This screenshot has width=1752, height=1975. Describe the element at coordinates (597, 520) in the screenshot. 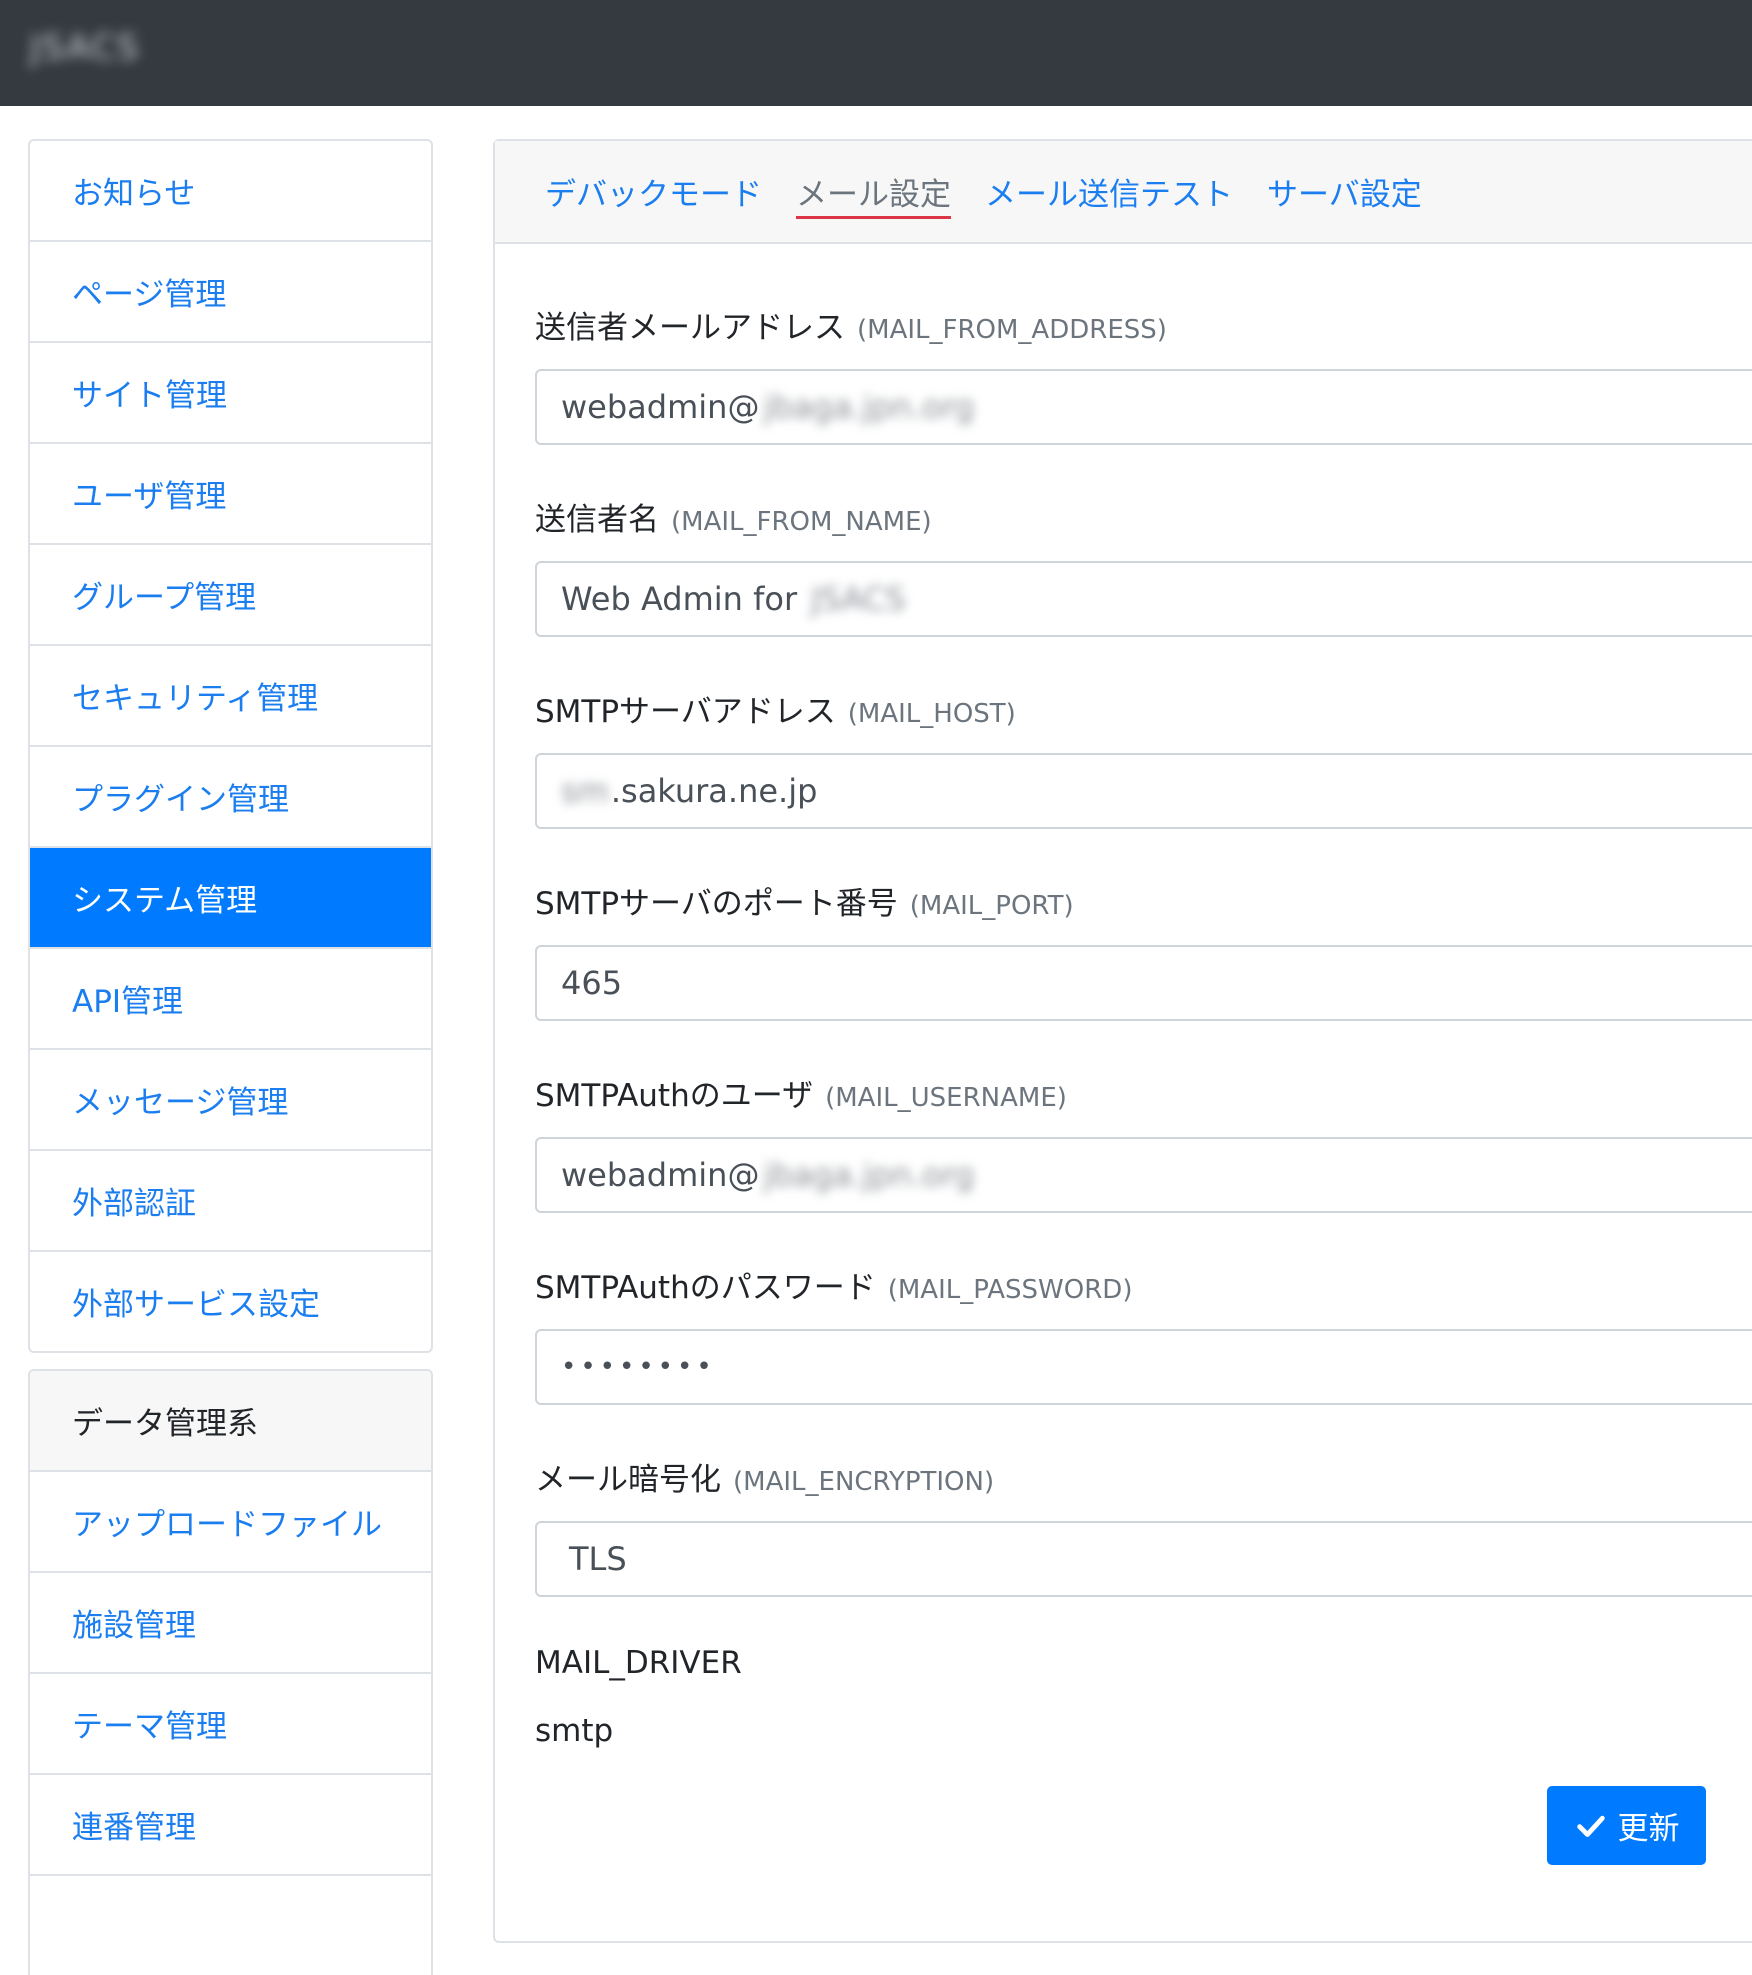

I see `from-name-label: 送信者名` at that location.